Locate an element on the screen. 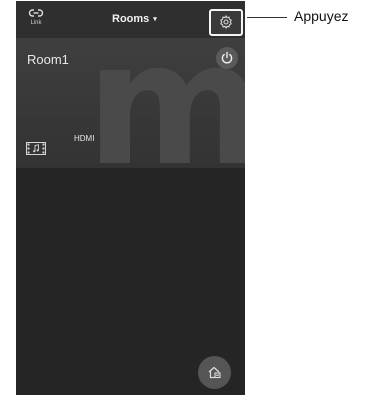 The image size is (377, 396). rooms-label: Rooms is located at coordinates (131, 19).